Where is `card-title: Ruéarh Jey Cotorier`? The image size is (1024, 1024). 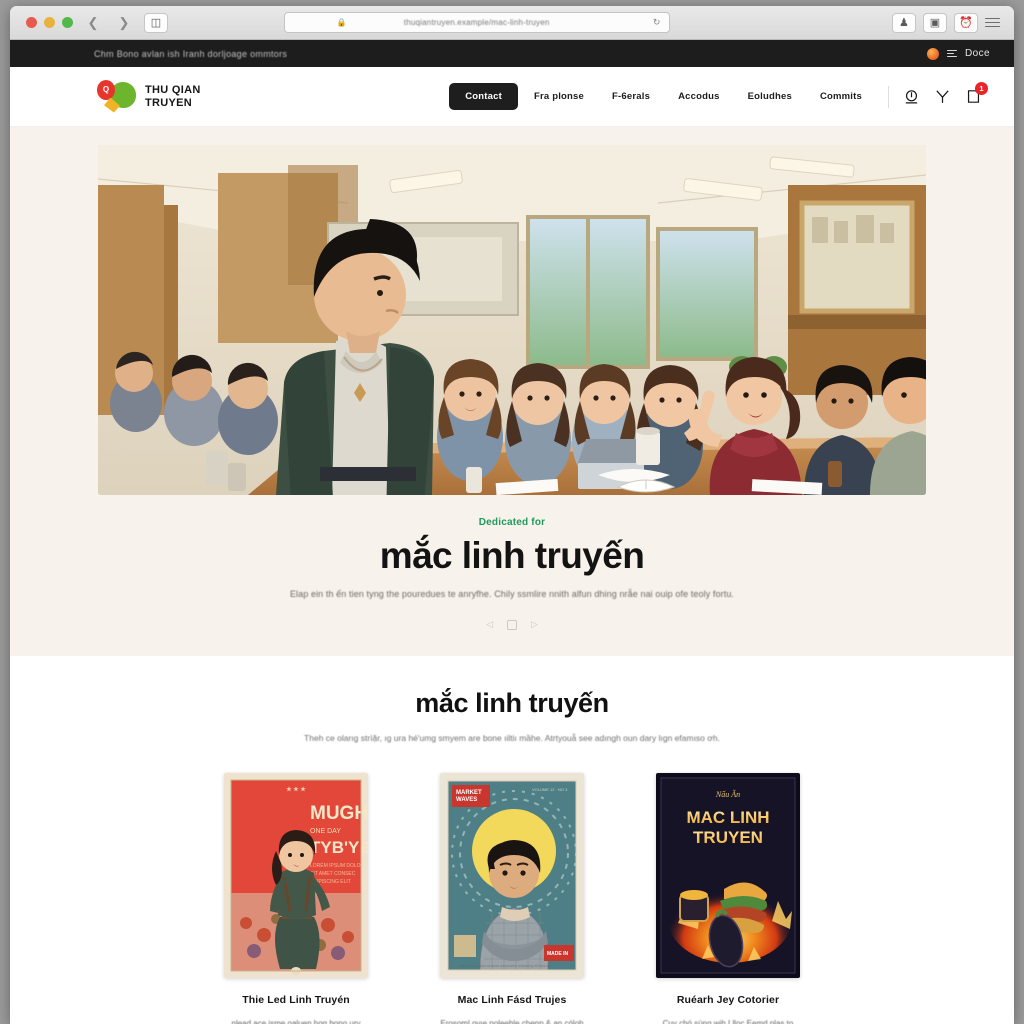 card-title: Ruéarh Jey Cotorier is located at coordinates (728, 1000).